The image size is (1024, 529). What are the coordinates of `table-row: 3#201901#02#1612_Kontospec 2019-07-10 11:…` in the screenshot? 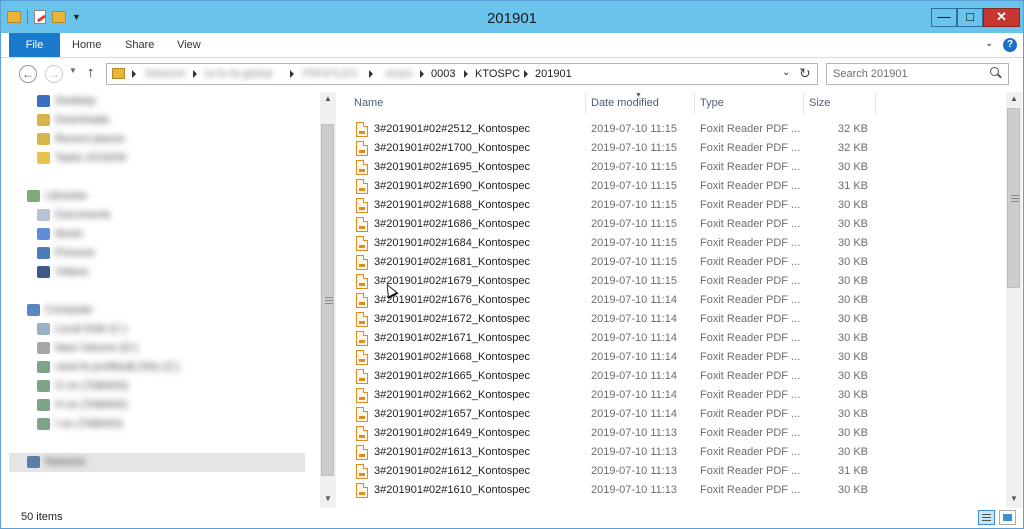 It's located at (615, 471).